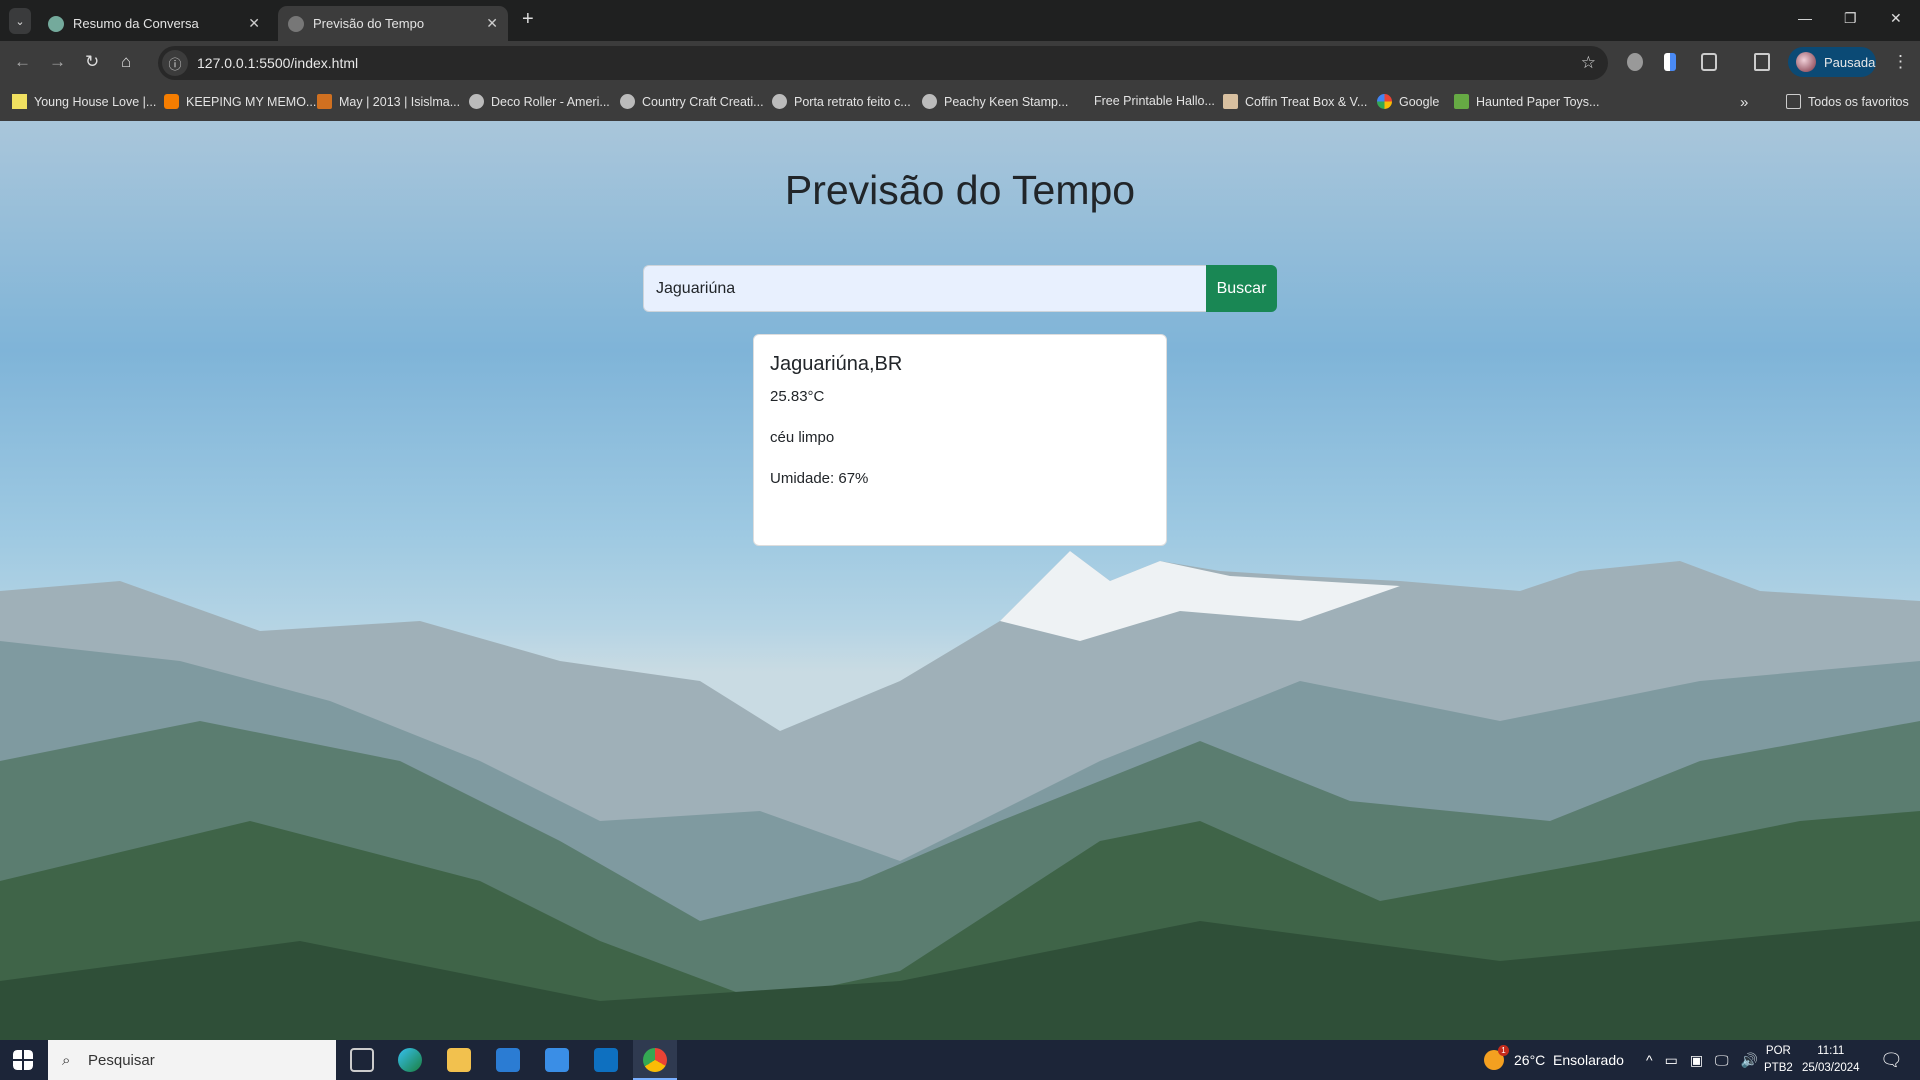  I want to click on minimize-button: —, so click(1805, 18).